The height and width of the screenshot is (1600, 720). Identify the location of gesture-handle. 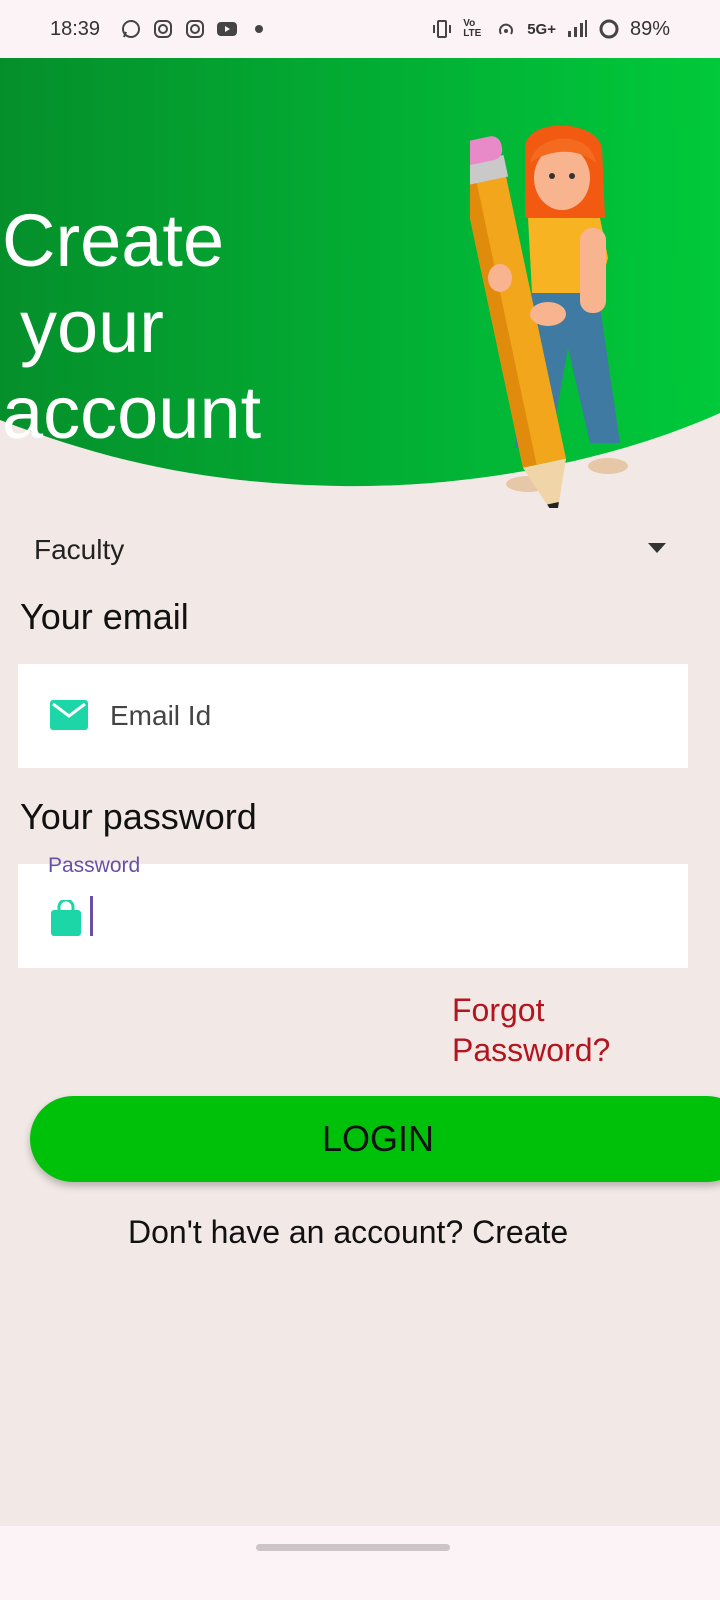
(353, 1547).